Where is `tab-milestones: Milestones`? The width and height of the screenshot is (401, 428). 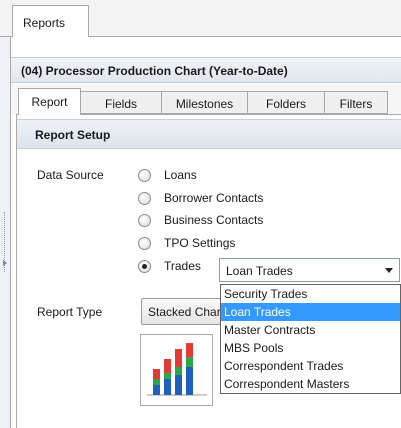 tab-milestones: Milestones is located at coordinates (204, 102).